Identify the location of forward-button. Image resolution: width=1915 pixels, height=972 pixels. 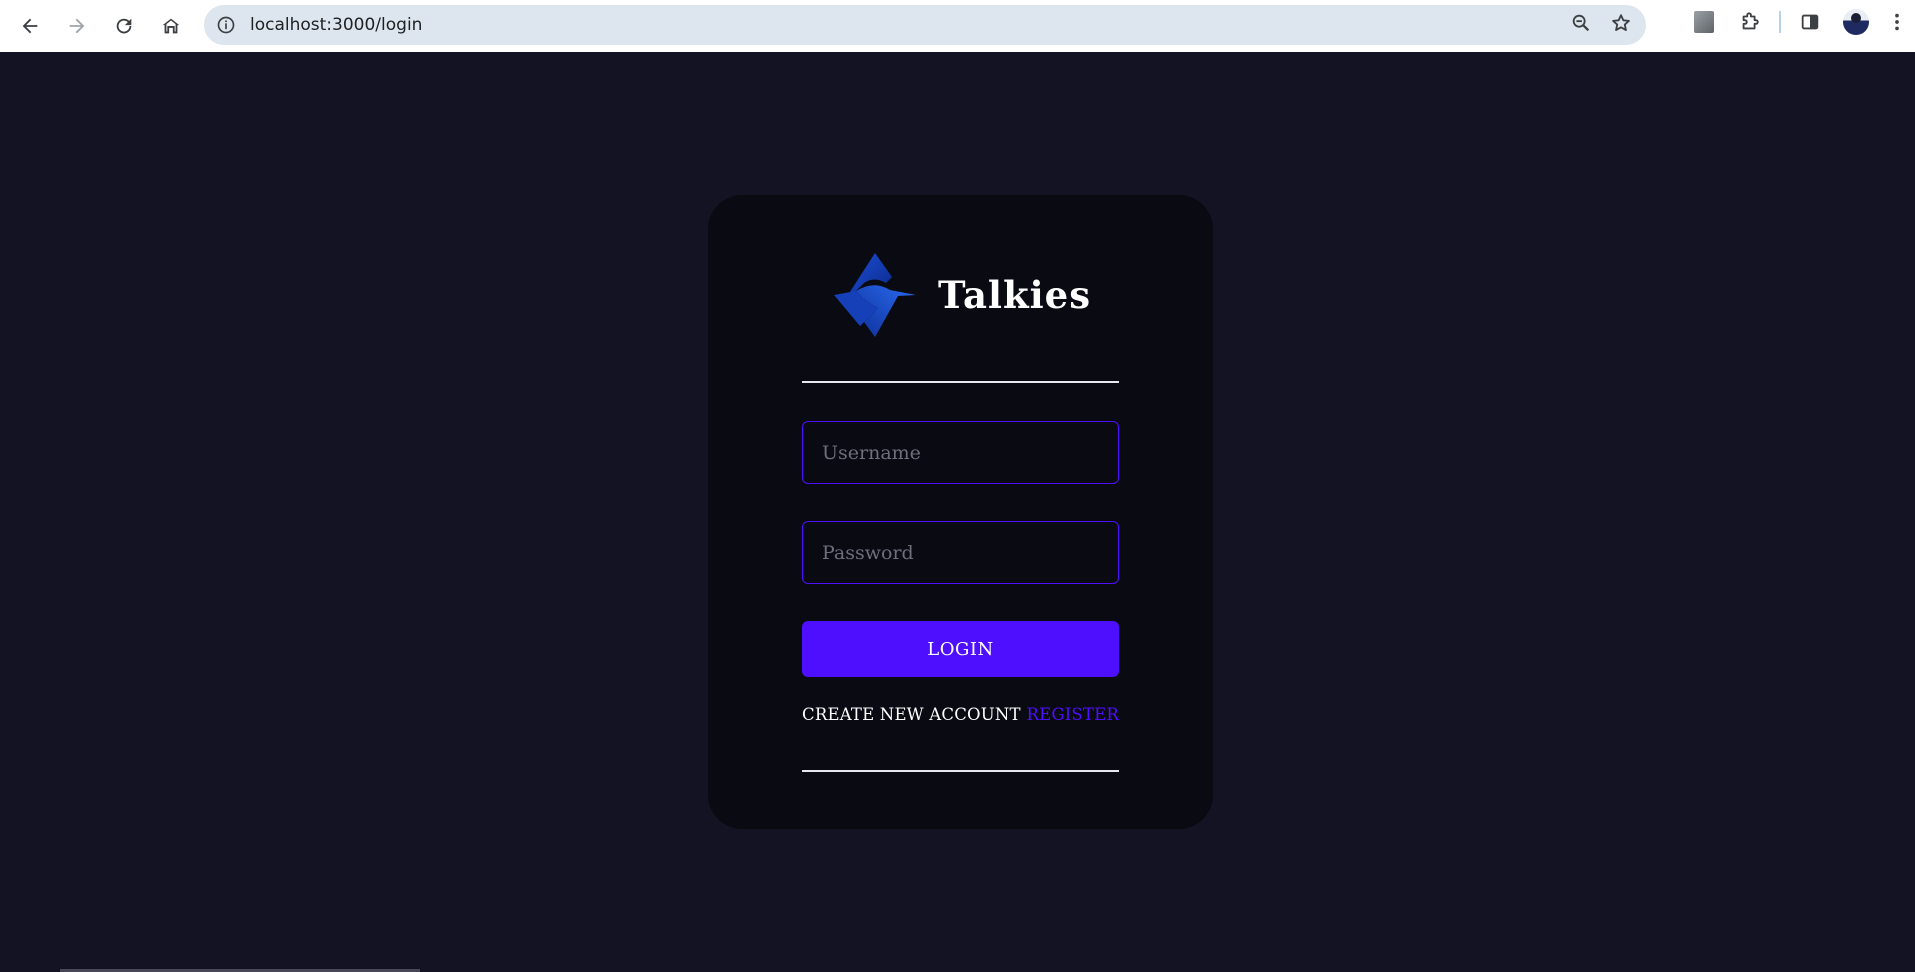
(77, 26).